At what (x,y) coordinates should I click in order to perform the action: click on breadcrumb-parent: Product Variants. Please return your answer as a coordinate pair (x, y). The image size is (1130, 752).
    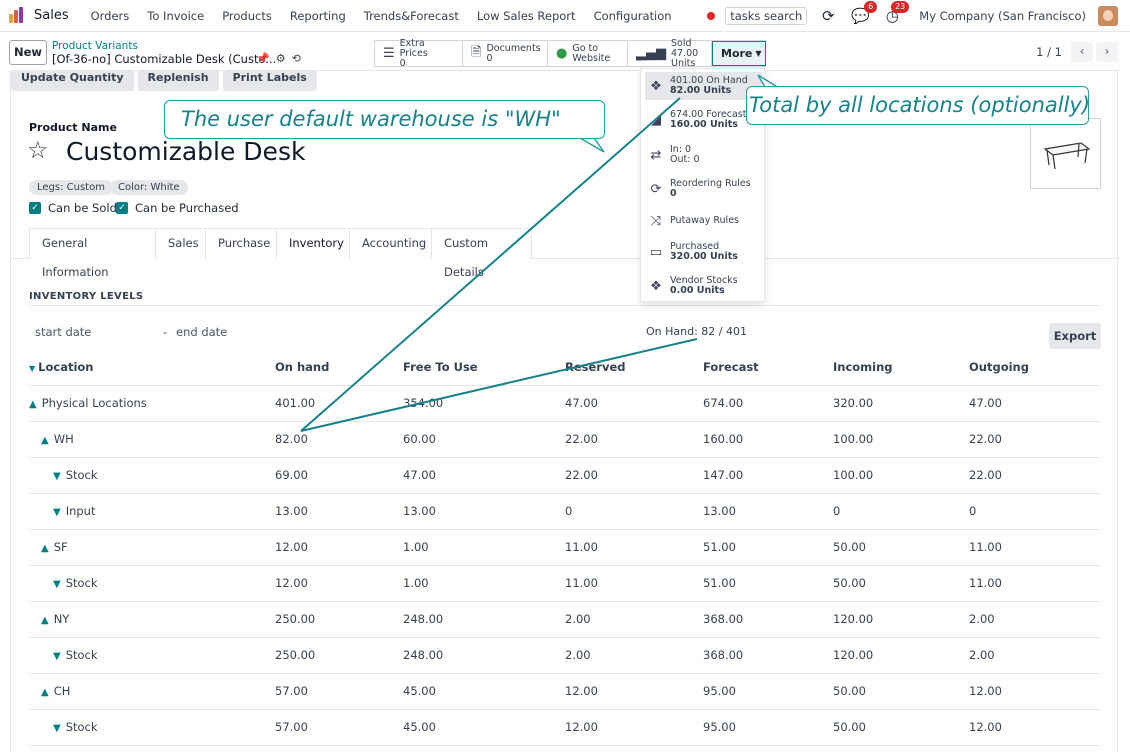
    Looking at the image, I should click on (95, 46).